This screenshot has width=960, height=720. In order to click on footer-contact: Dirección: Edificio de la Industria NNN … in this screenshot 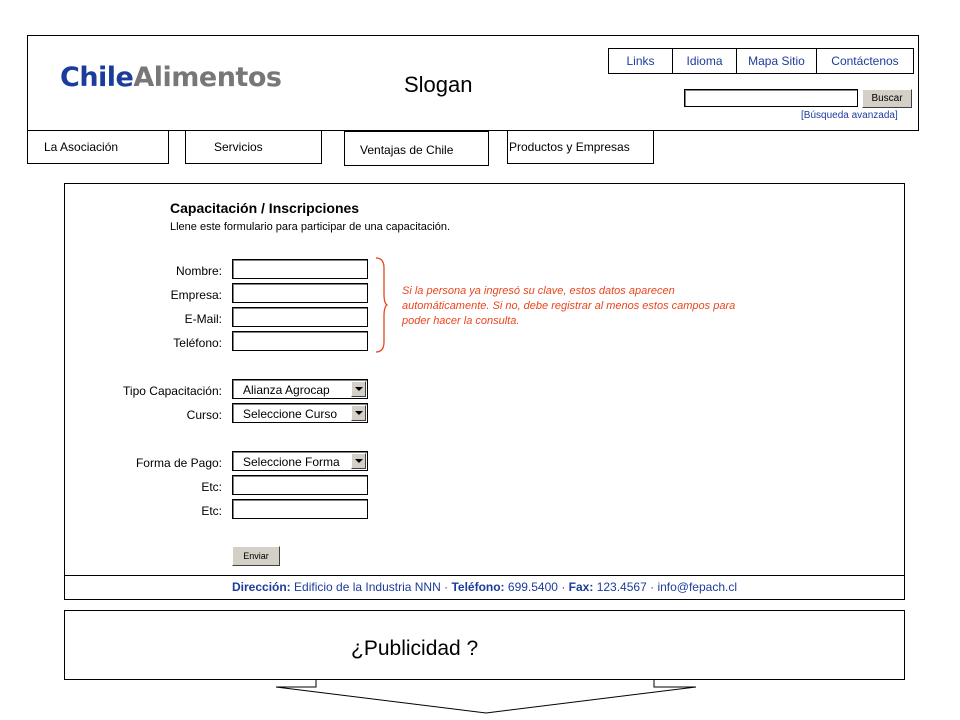, I will do `click(484, 587)`.